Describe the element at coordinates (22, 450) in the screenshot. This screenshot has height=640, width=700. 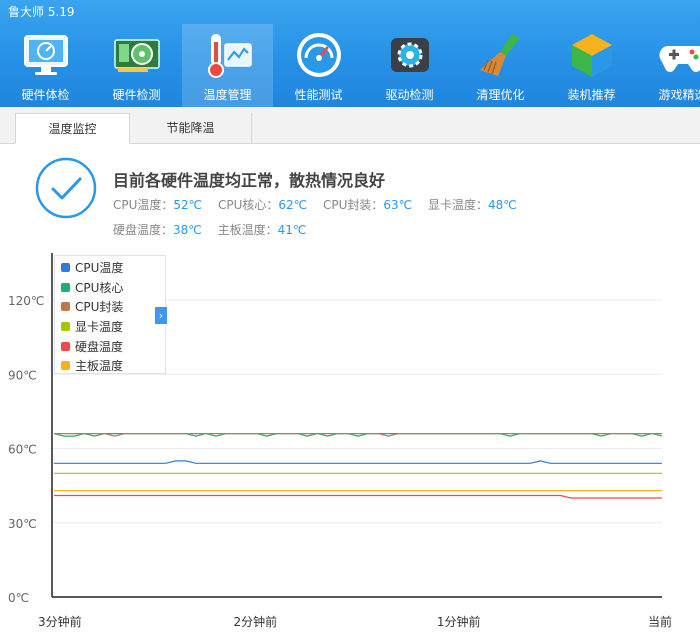
I see `y-tick-label: 60℃` at that location.